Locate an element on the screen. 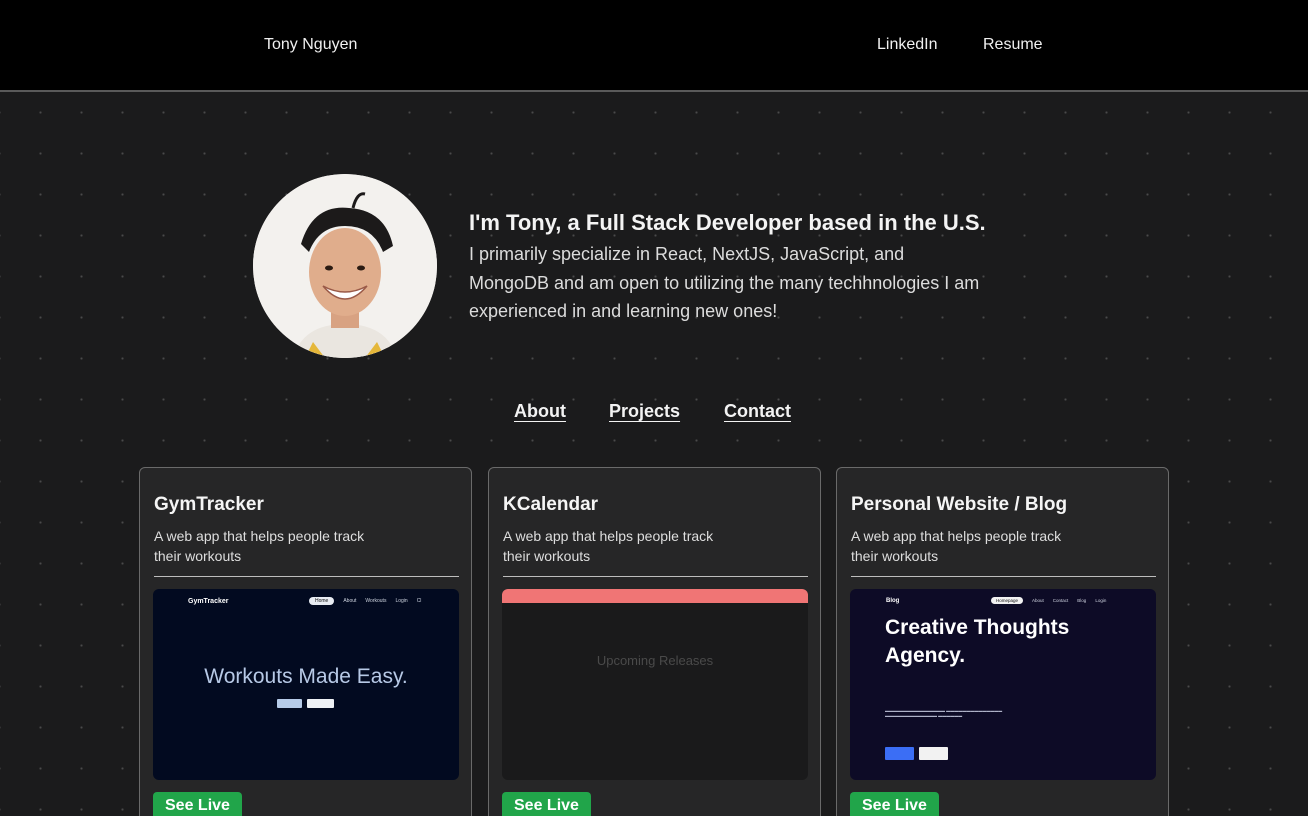 This screenshot has height=816, width=1308. profile-avatar is located at coordinates (345, 266).